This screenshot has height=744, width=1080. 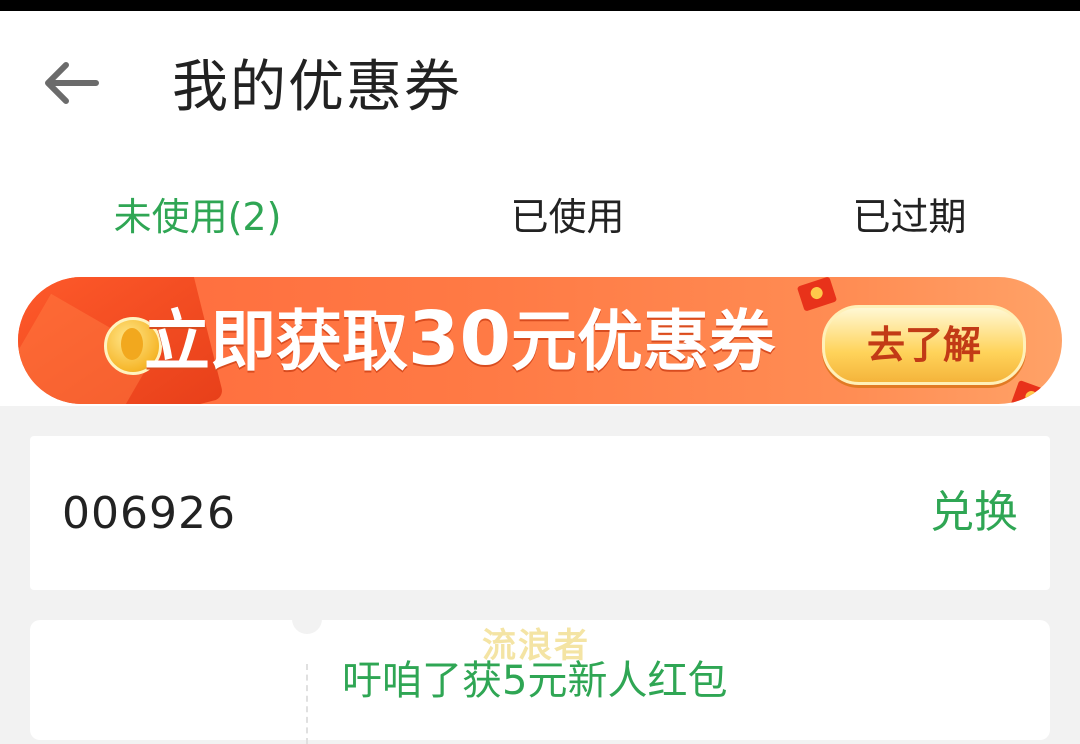 I want to click on back-arrow-icon, so click(x=72, y=83).